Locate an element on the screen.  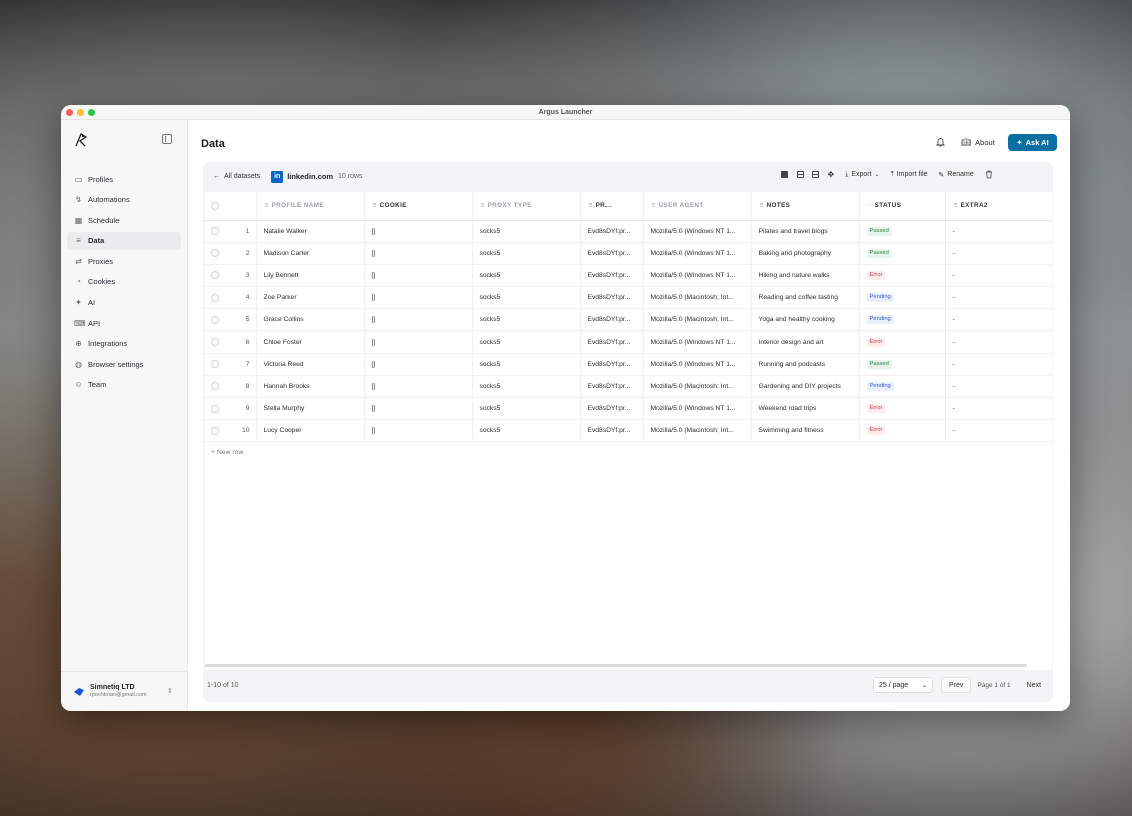
cell-notes: Weekend road trips is located at coordinates (805, 409).